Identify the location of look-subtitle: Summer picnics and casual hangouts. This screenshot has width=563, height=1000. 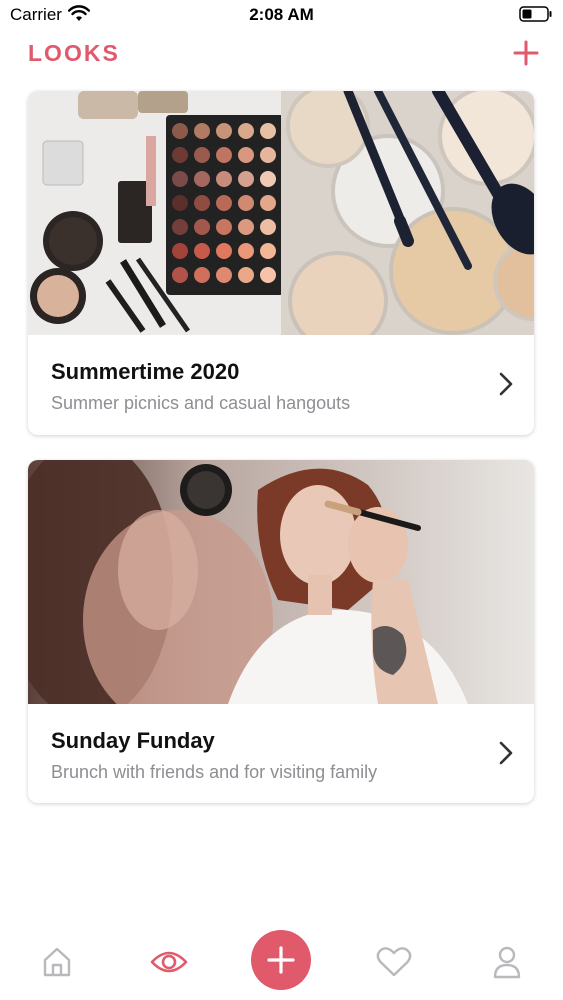
(201, 403).